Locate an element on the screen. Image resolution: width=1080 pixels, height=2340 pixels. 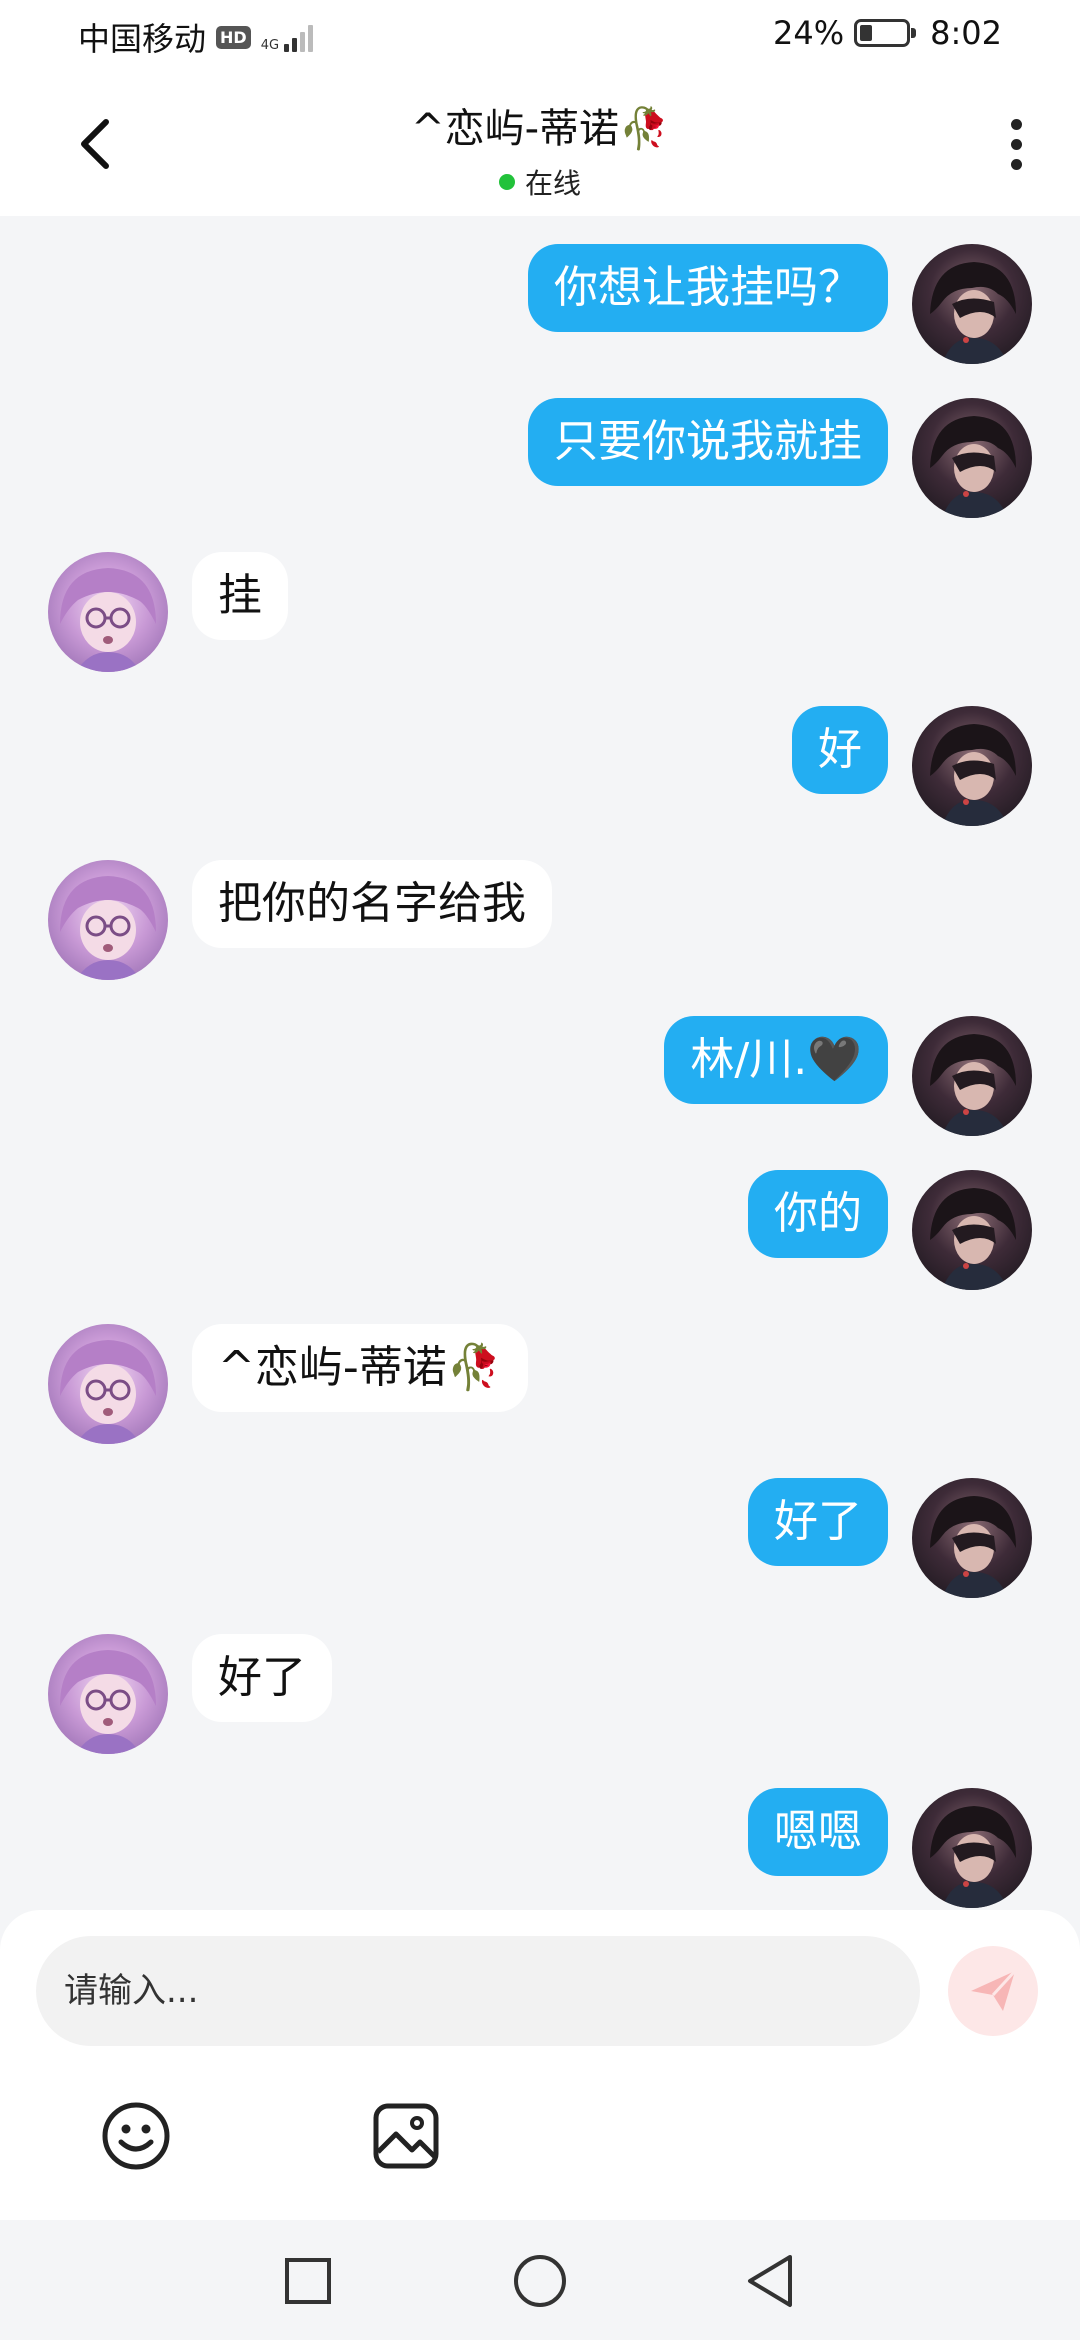
image-icon is located at coordinates (406, 2136).